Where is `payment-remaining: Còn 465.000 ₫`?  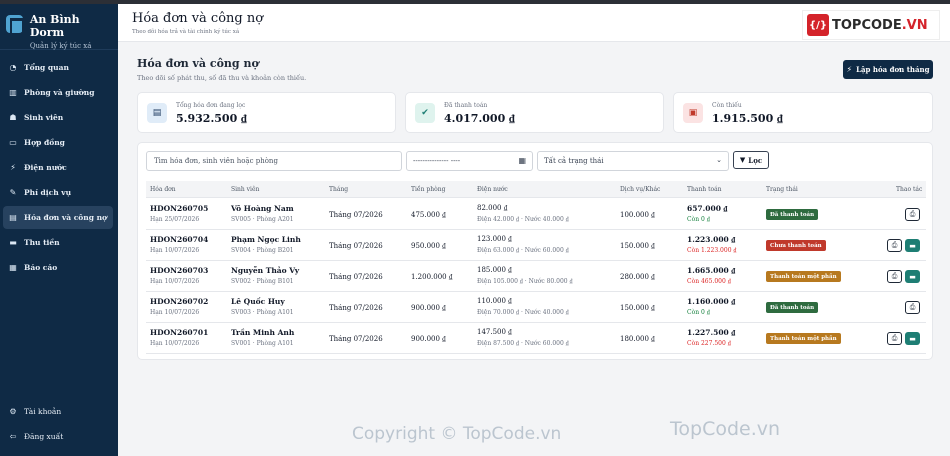
payment-remaining: Còn 465.000 ₫ is located at coordinates (709, 281).